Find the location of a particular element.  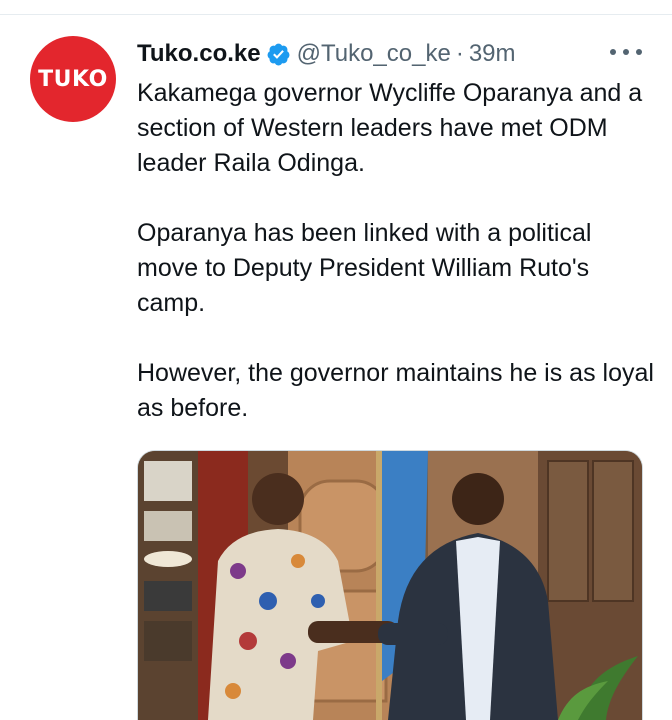

tweet-header: Tuko.co.ke @Tuko_co_ke · 39m is located at coordinates (326, 54).